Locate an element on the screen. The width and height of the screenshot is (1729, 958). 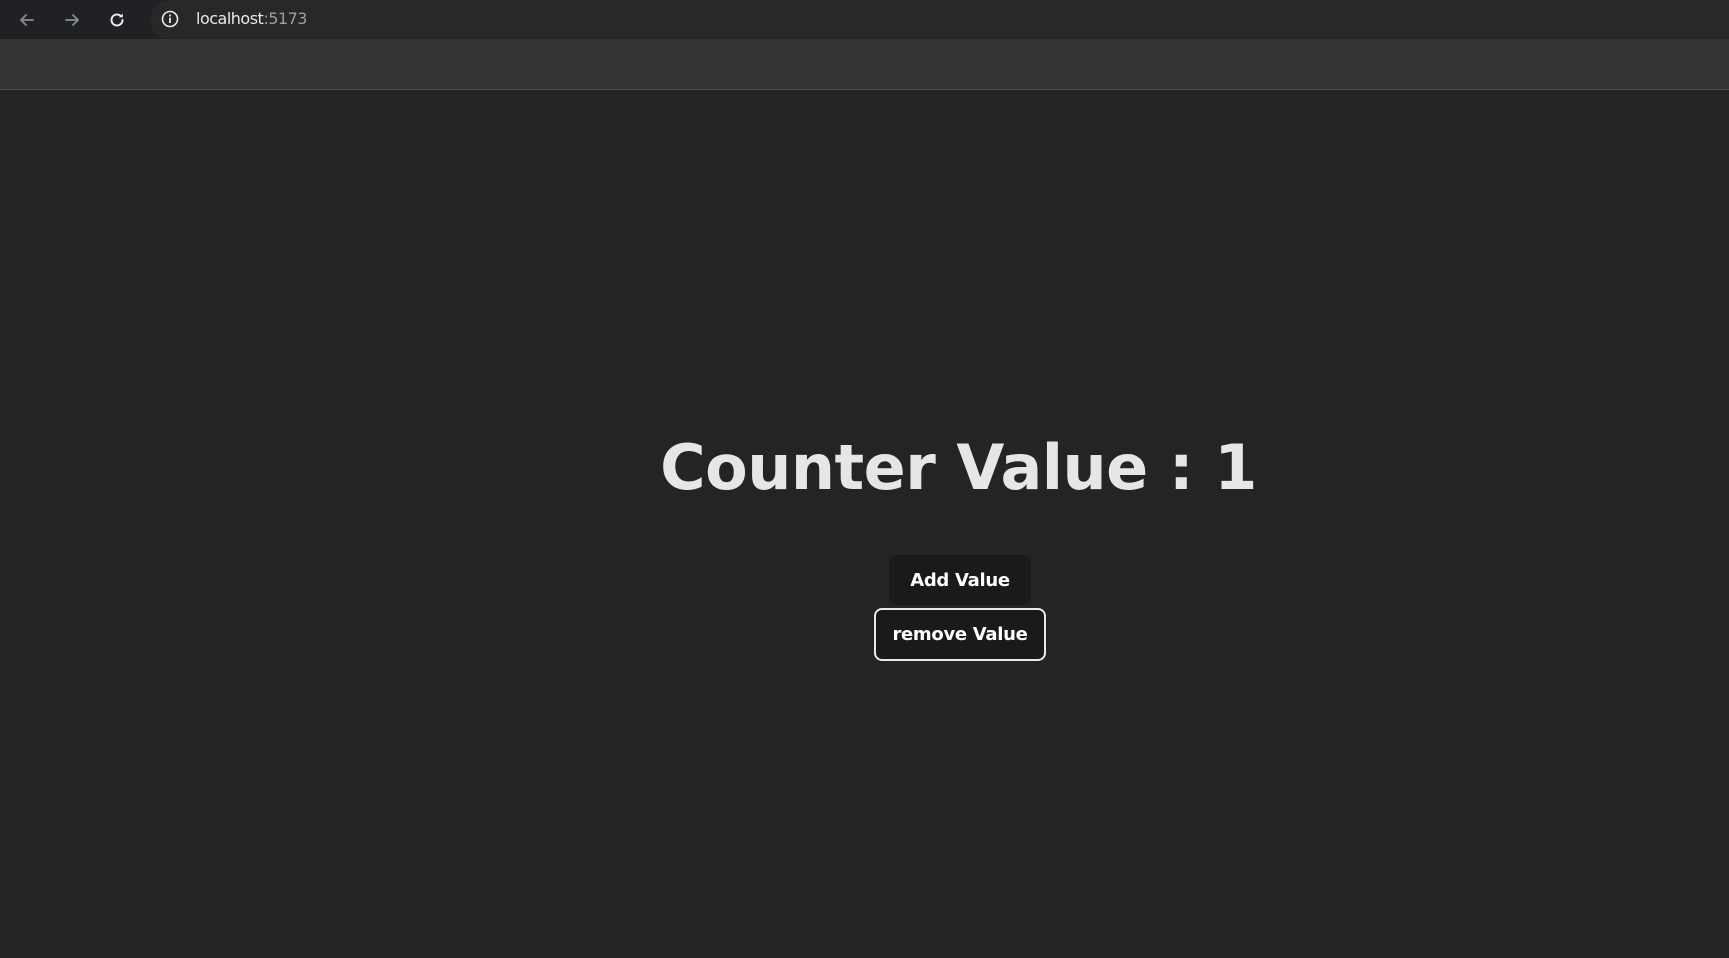
bookmarks-bar is located at coordinates (864, 64).